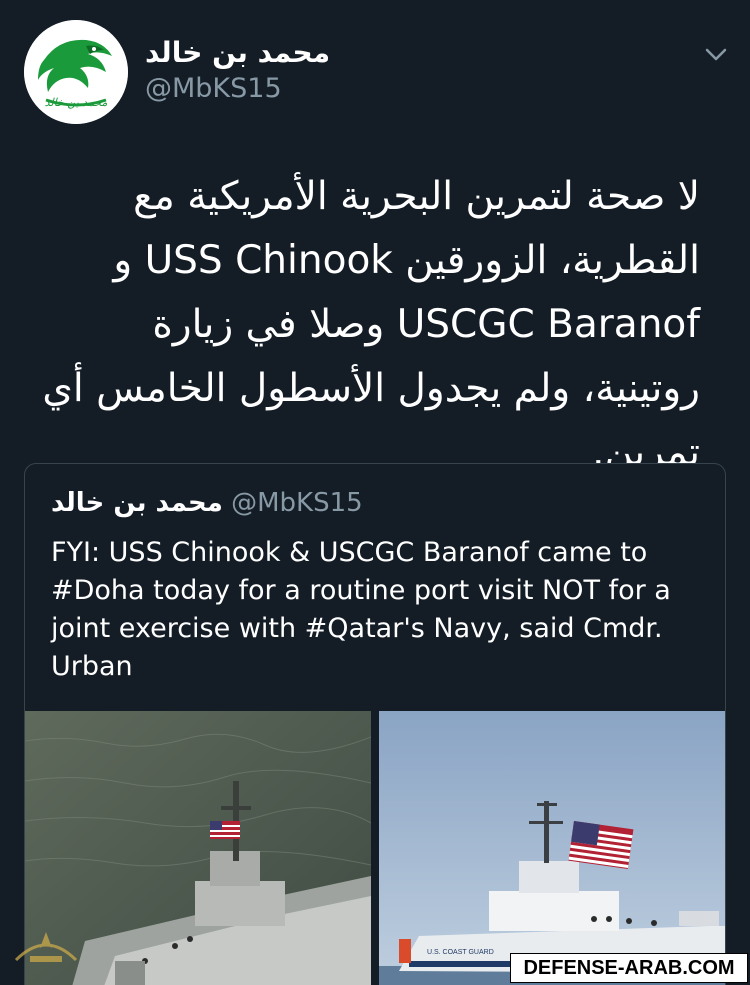 The width and height of the screenshot is (750, 985). What do you see at coordinates (716, 54) in the screenshot?
I see `chevron-down-icon` at bounding box center [716, 54].